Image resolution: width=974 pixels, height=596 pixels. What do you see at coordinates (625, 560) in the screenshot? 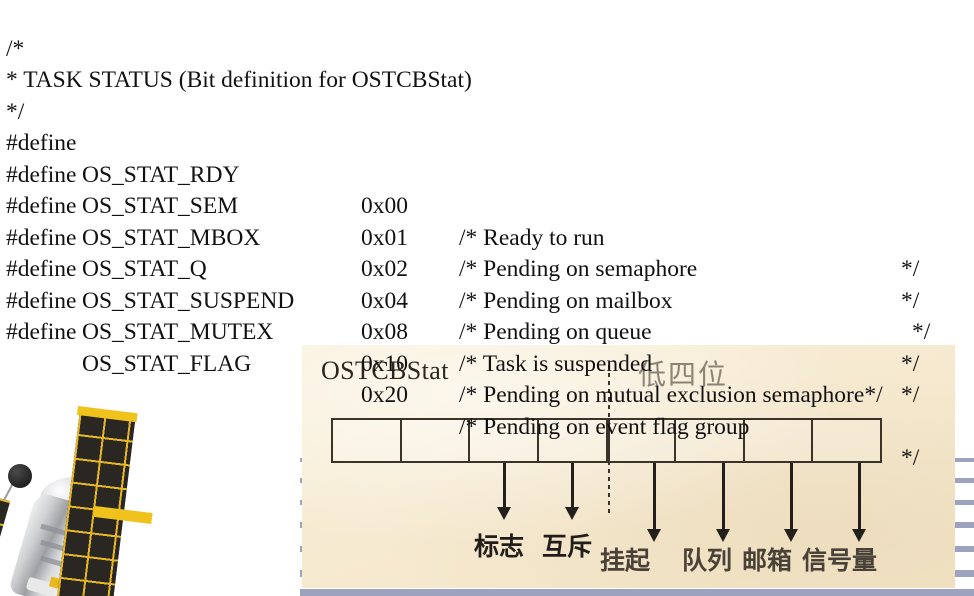
I see `bit-label-suspend: 挂起` at bounding box center [625, 560].